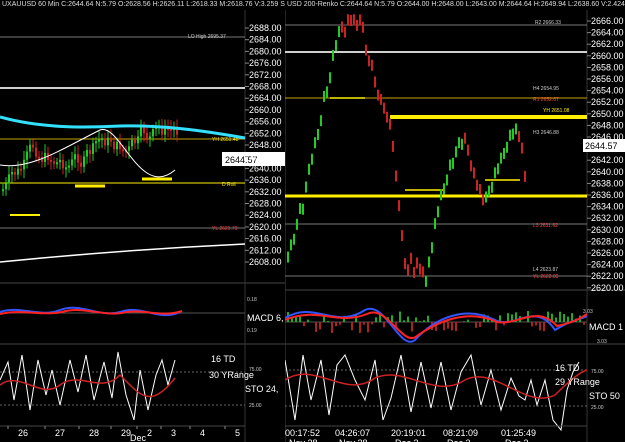 The height and width of the screenshot is (442, 625). Describe the element at coordinates (607, 79) in the screenshot. I see `right-y-label: 2656.00` at that location.